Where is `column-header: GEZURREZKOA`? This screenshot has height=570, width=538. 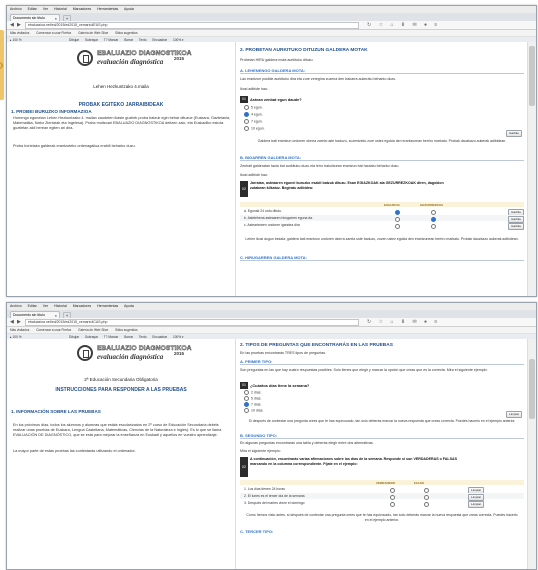 column-header: GEZURREZKOA is located at coordinates (432, 204).